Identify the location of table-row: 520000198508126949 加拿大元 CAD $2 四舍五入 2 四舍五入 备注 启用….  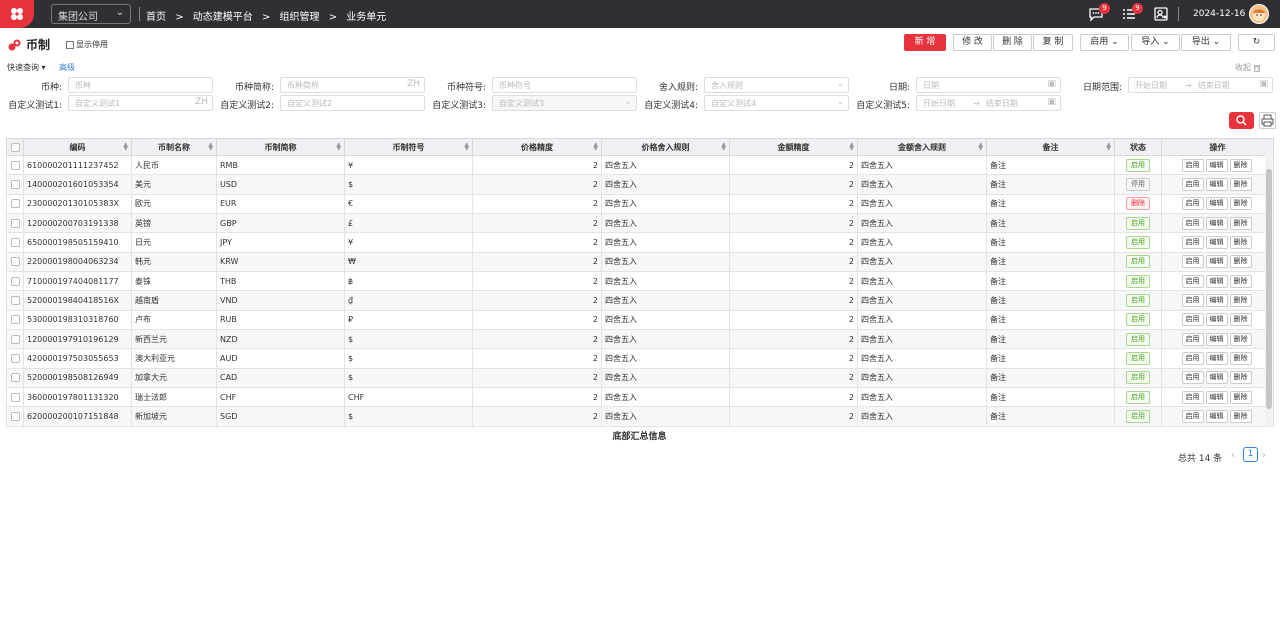
(640, 378).